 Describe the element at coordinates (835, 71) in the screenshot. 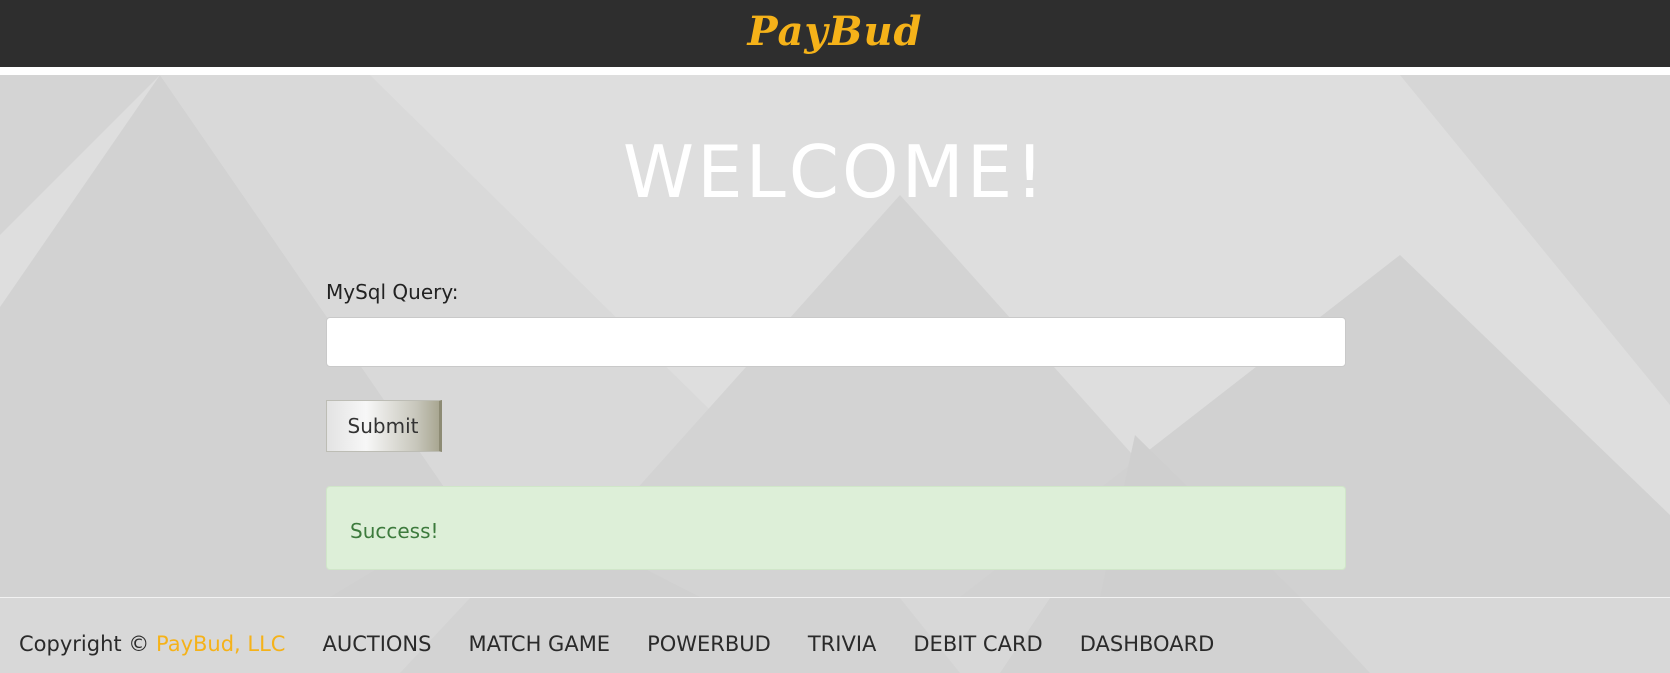

I see `header-divider` at that location.